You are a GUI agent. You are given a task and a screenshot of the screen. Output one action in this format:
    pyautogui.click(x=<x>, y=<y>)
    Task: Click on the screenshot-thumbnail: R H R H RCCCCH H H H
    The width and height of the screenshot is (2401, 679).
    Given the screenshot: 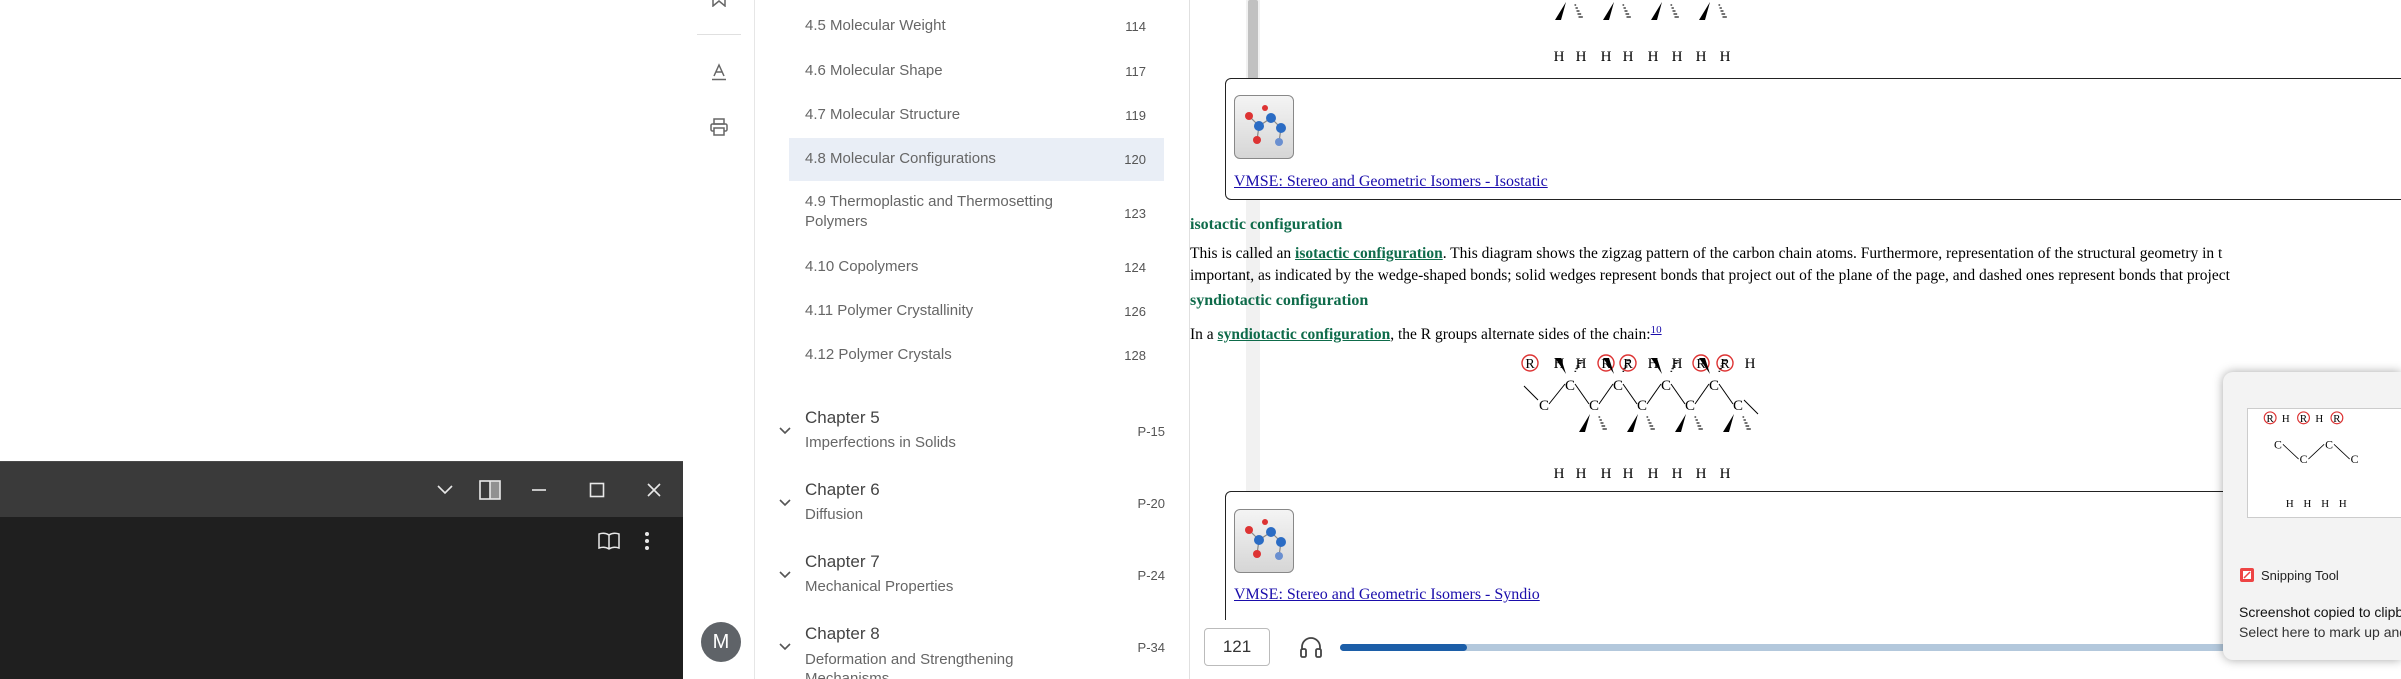 What is the action you would take?
    pyautogui.click(x=2324, y=463)
    